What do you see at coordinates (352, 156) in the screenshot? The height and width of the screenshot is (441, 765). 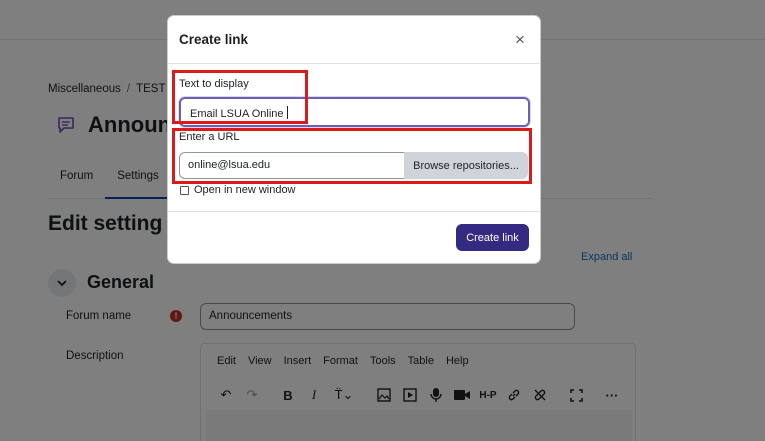 I see `highlight-box-url-field` at bounding box center [352, 156].